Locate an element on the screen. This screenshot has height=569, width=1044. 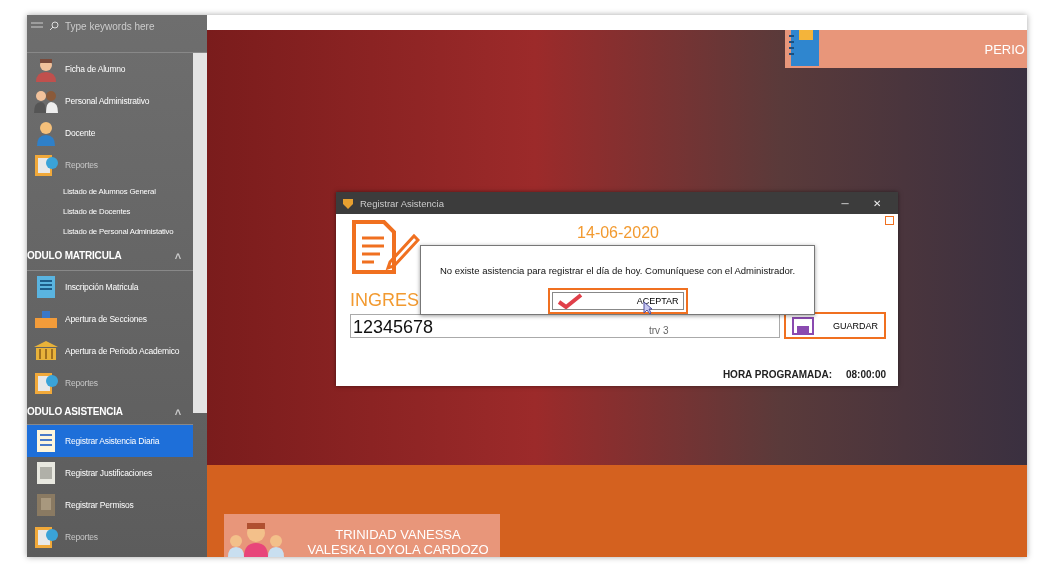
sidebar-item: Personal Administrativo is located at coordinates (110, 101).